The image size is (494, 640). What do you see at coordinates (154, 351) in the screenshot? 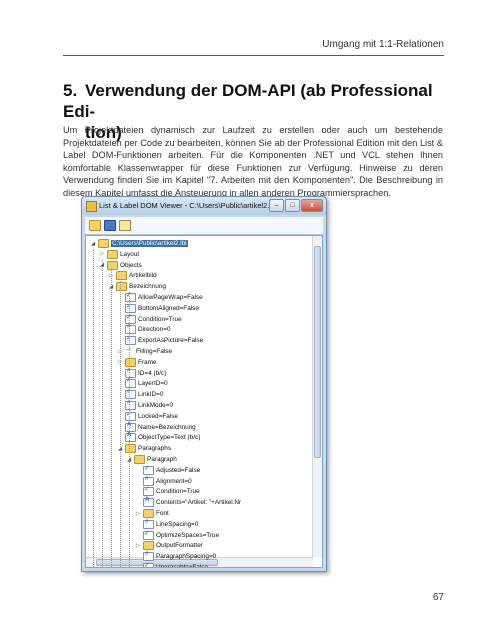
I see `tree-node-label: Filling=False` at bounding box center [154, 351].